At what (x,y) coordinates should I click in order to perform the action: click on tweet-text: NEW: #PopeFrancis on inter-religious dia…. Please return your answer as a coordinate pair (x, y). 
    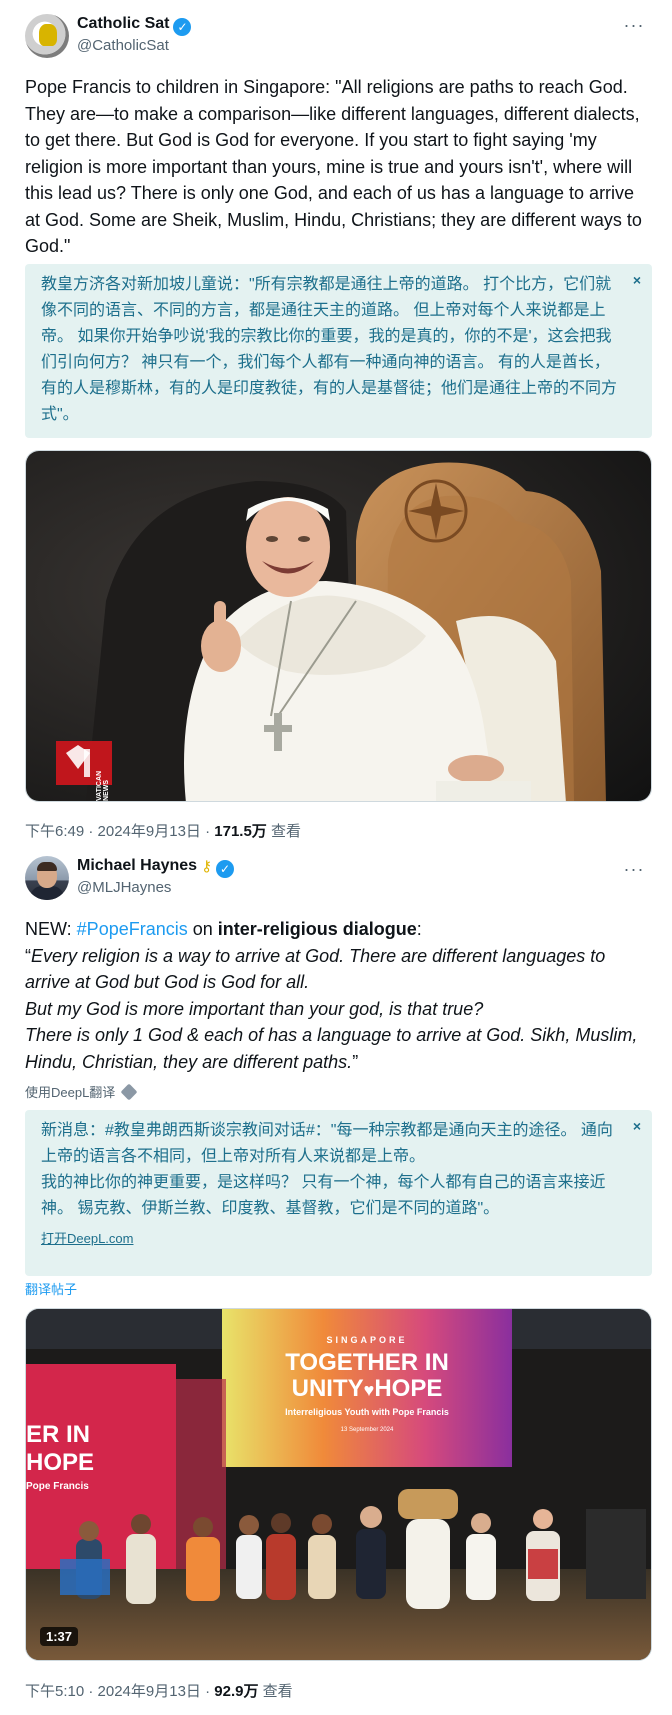
    Looking at the image, I should click on (331, 995).